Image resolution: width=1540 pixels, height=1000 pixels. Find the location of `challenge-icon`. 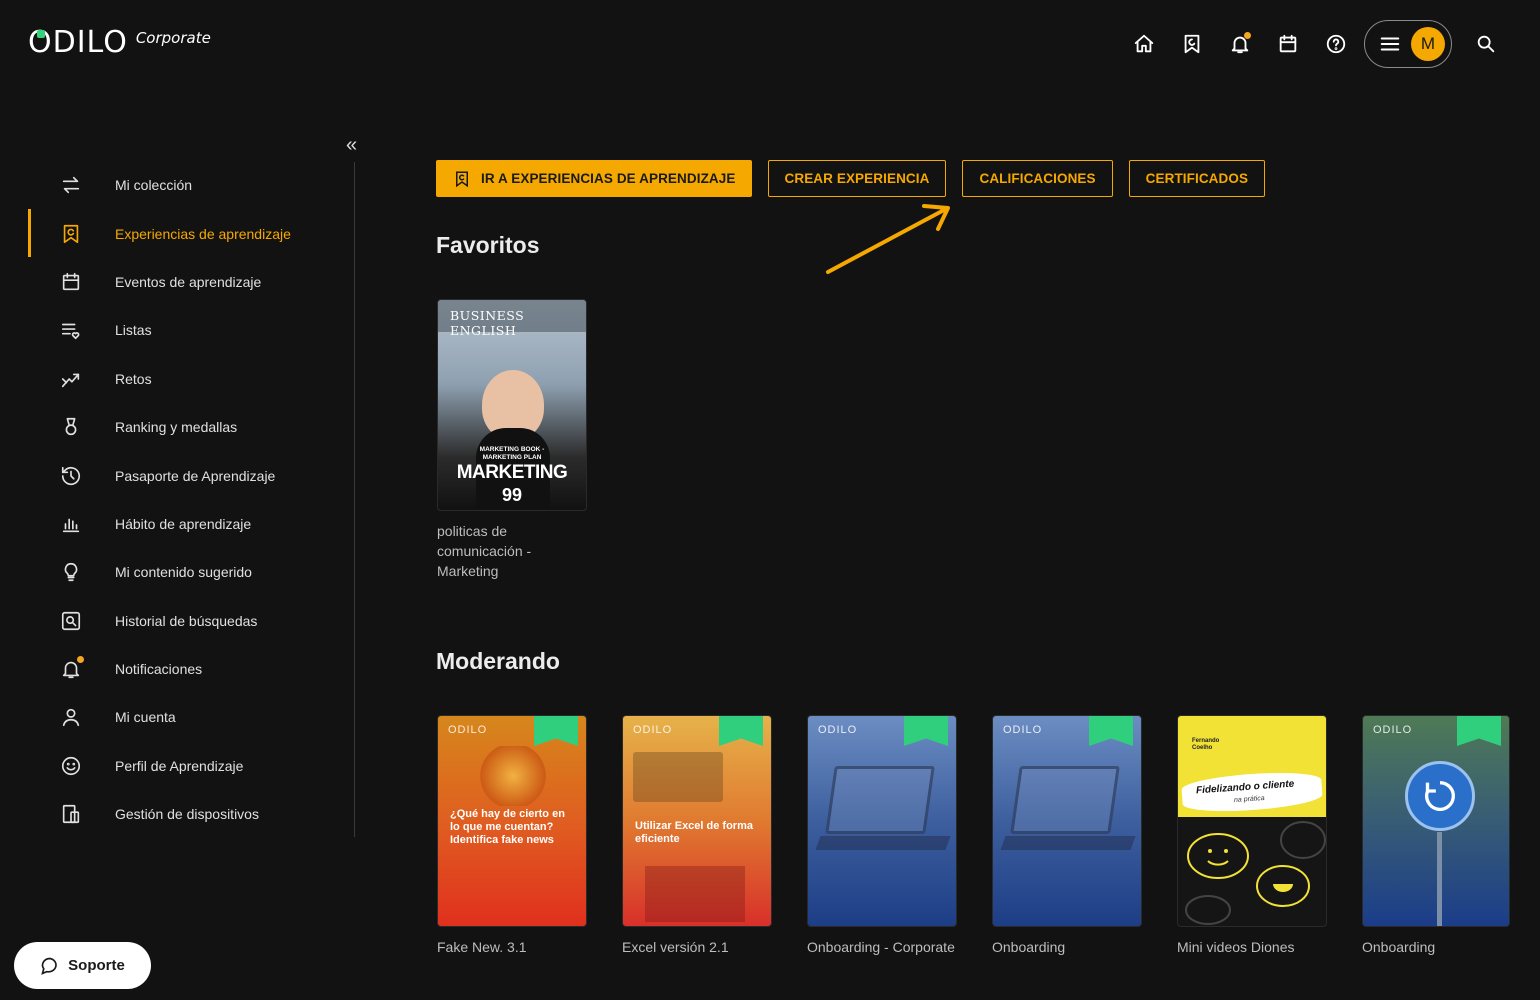

challenge-icon is located at coordinates (71, 379).